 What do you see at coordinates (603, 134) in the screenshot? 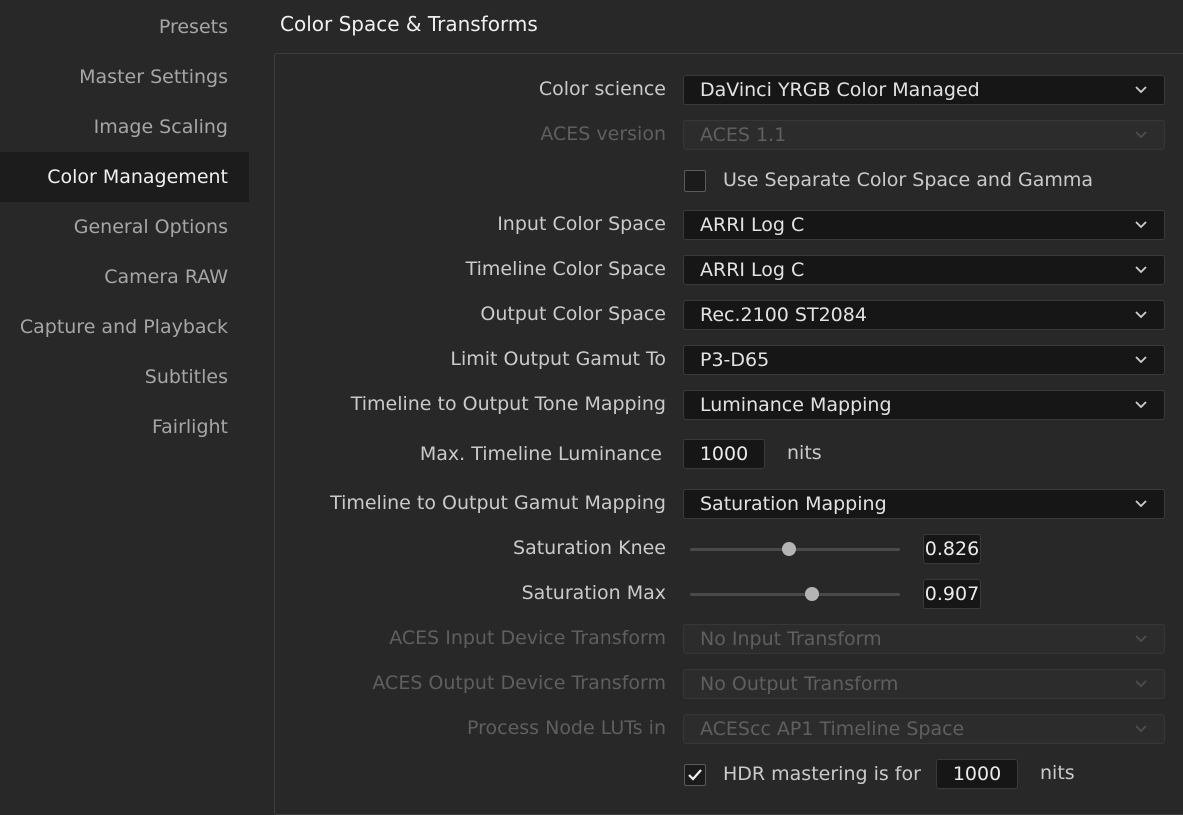
I see `aces-version-label: ACES version` at bounding box center [603, 134].